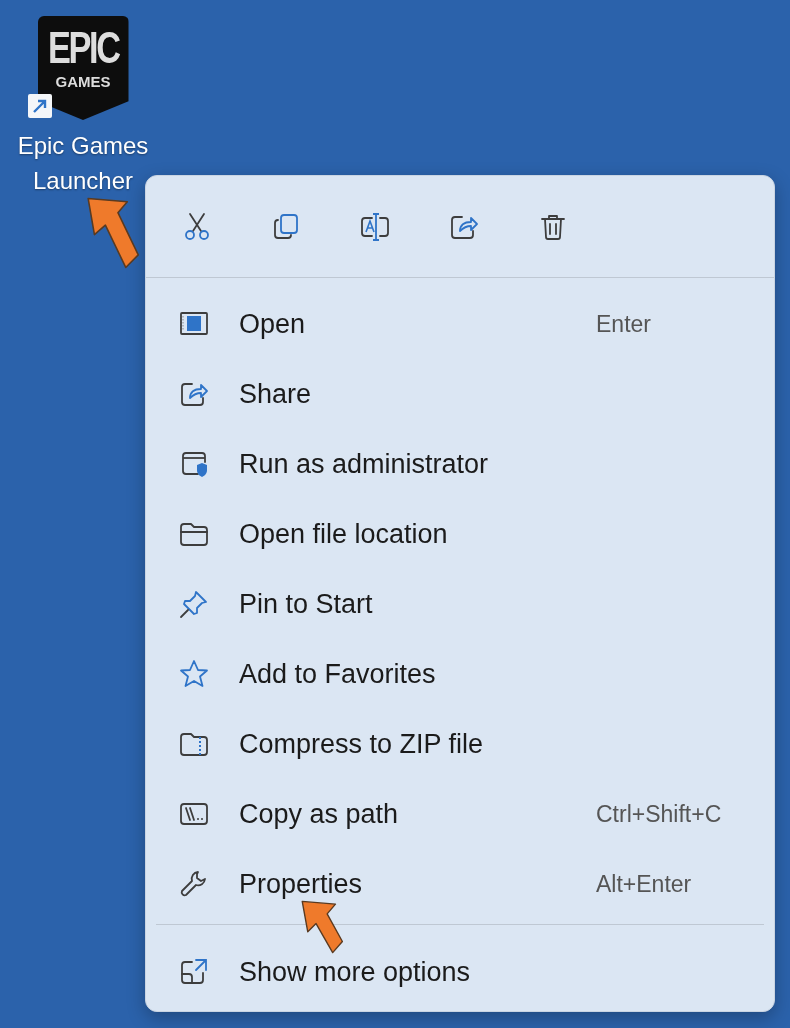  I want to click on menu-item: Open file location, so click(460, 534).